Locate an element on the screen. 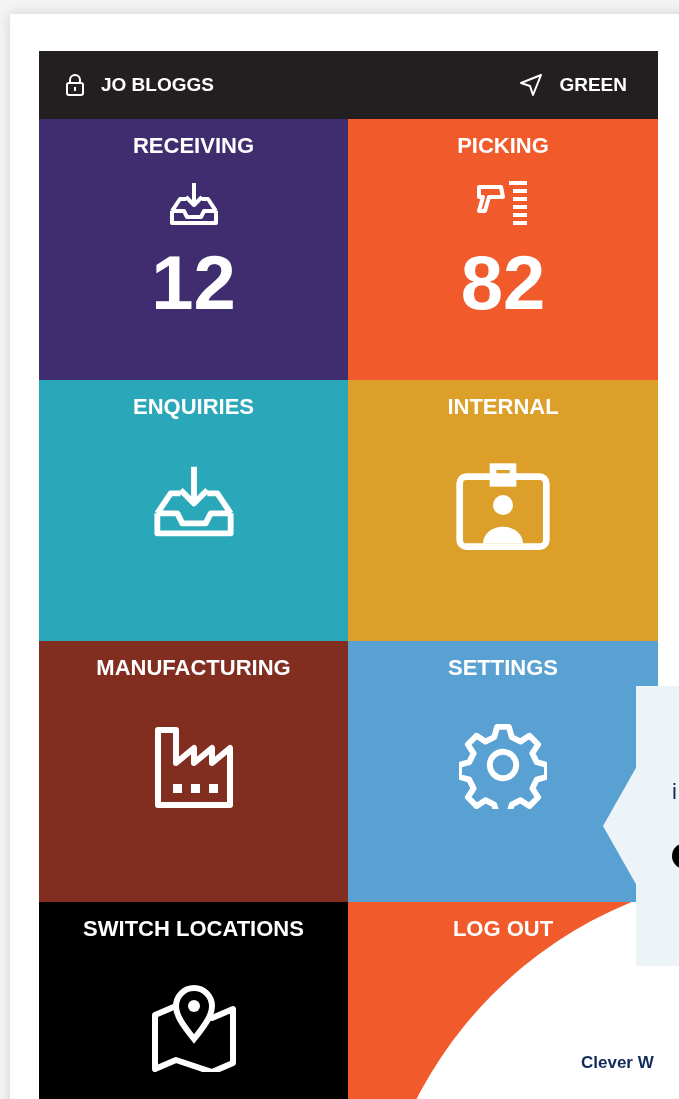 The height and width of the screenshot is (1099, 679). user-name: JO BLOGGS is located at coordinates (157, 84).